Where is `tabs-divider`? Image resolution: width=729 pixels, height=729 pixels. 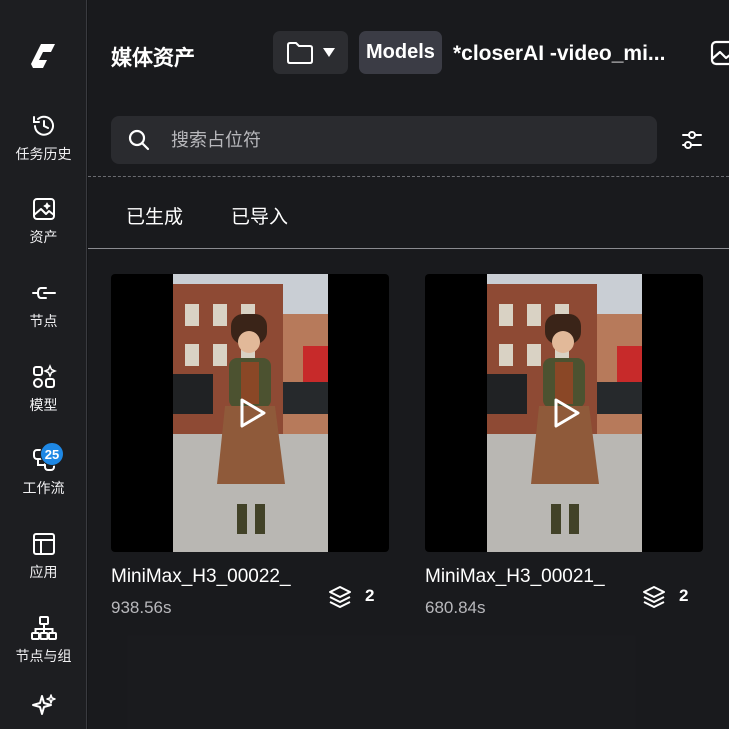 tabs-divider is located at coordinates (408, 248).